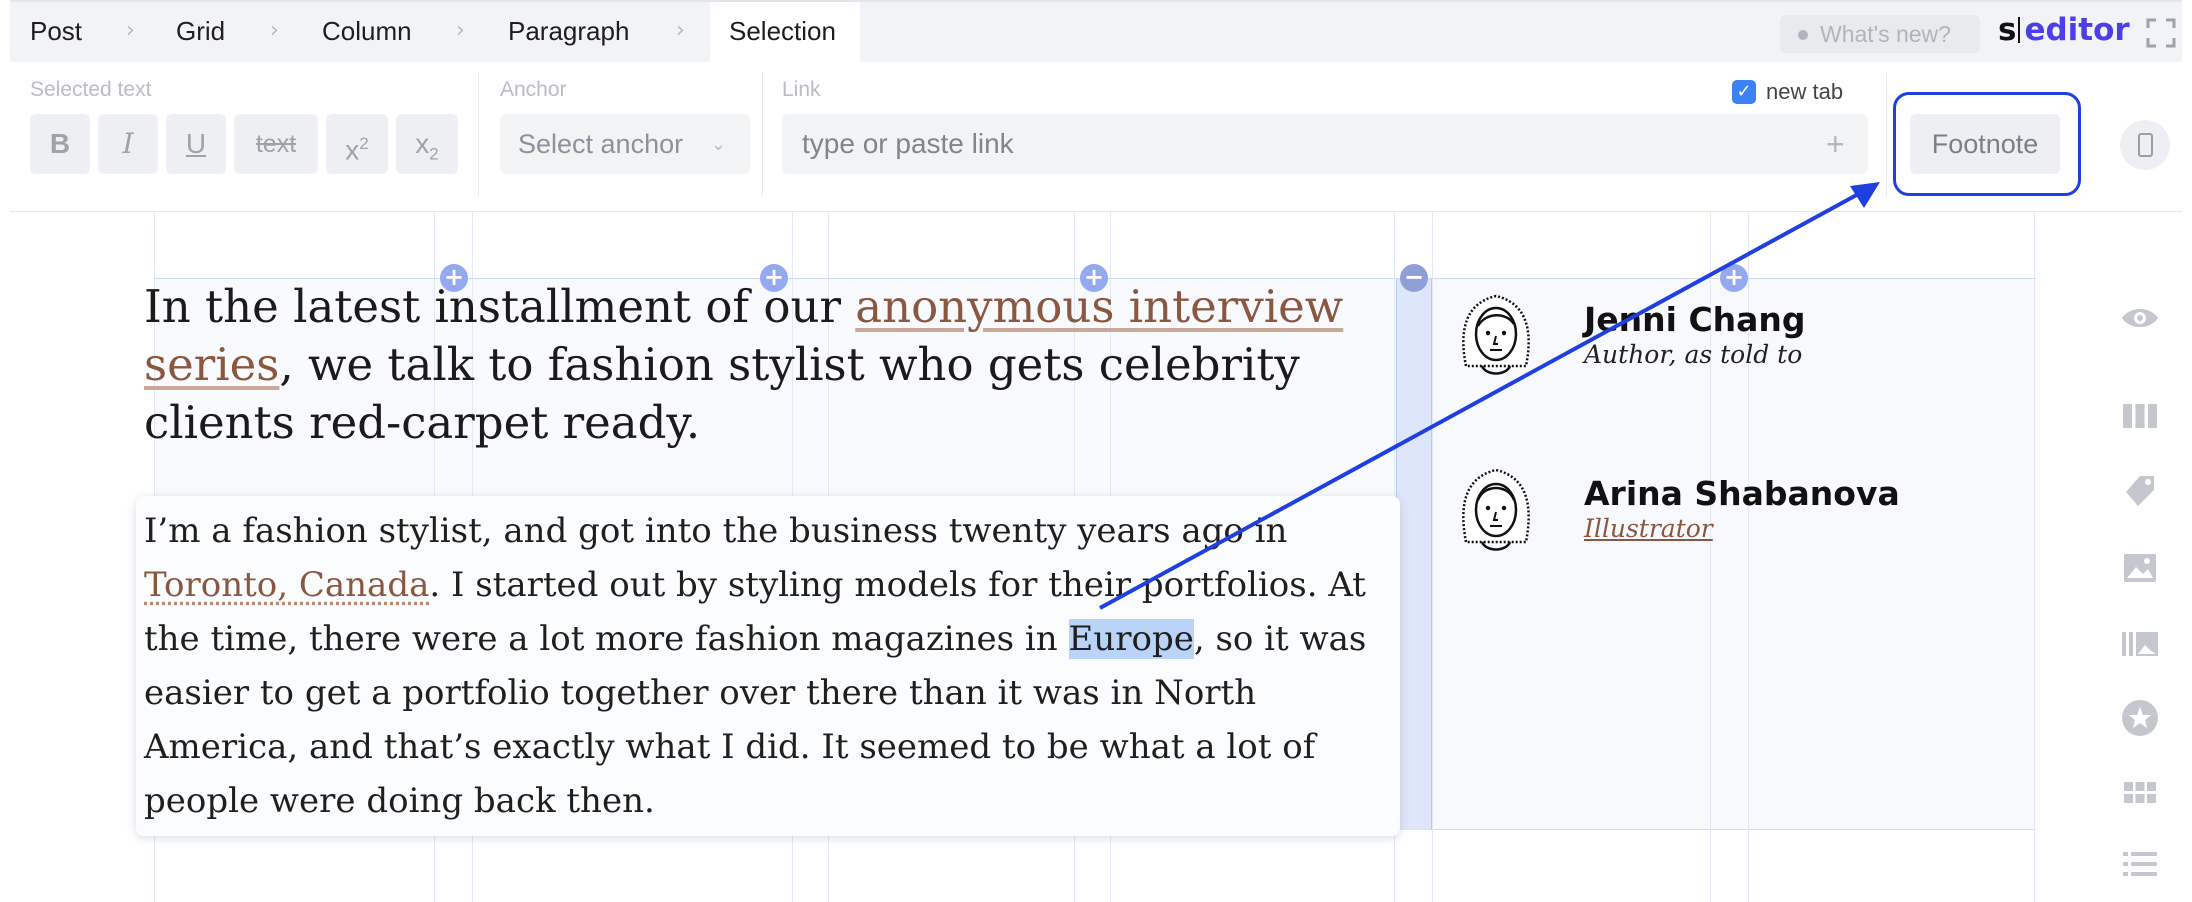 This screenshot has height=902, width=2192. Describe the element at coordinates (56, 31) in the screenshot. I see `breadcrumb-post: Post` at that location.